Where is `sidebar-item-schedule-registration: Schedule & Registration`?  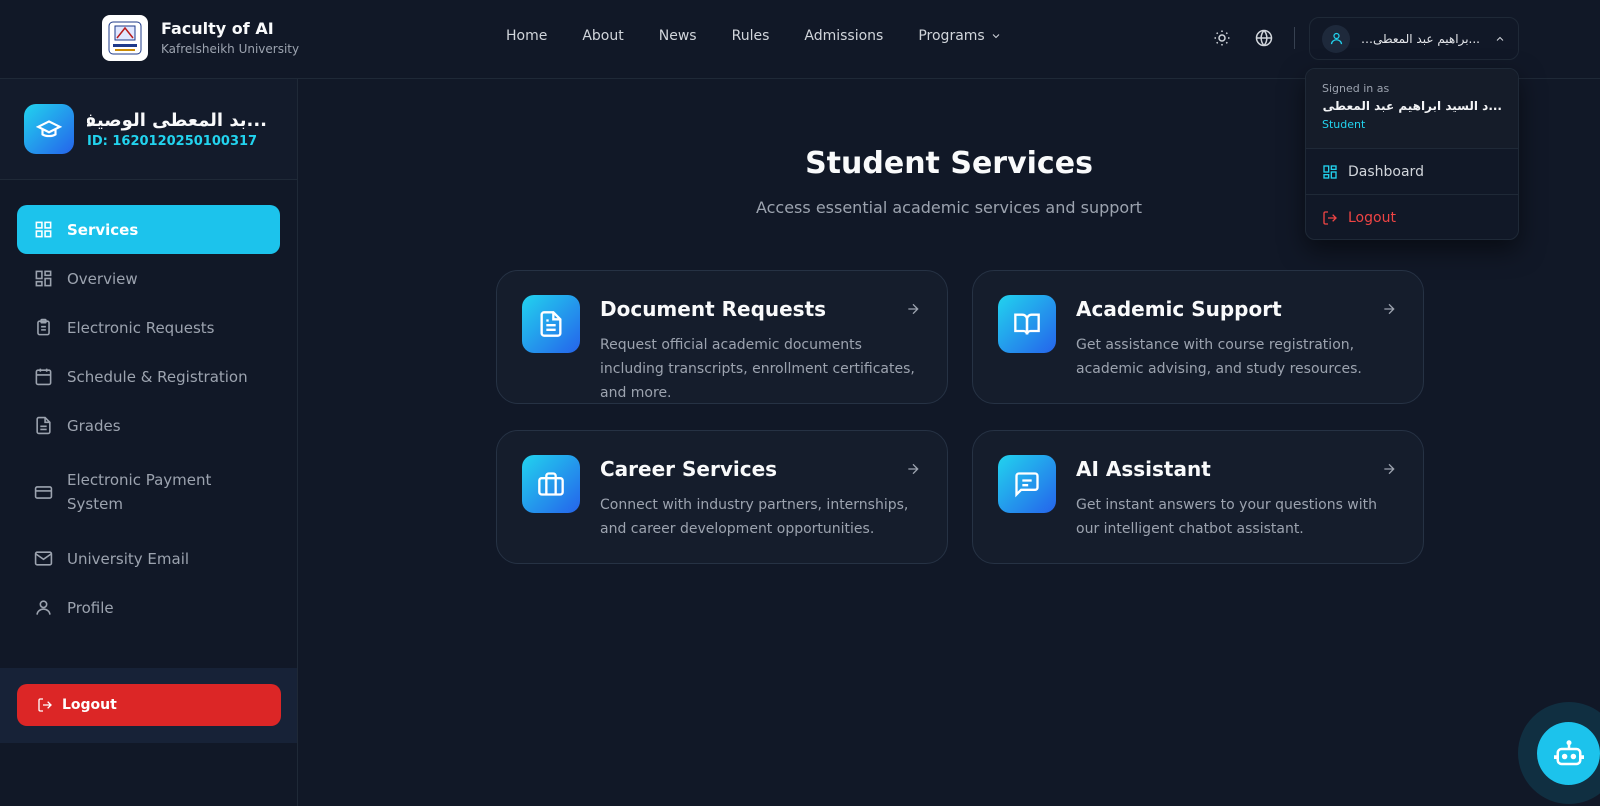 sidebar-item-schedule-registration: Schedule & Registration is located at coordinates (148, 376).